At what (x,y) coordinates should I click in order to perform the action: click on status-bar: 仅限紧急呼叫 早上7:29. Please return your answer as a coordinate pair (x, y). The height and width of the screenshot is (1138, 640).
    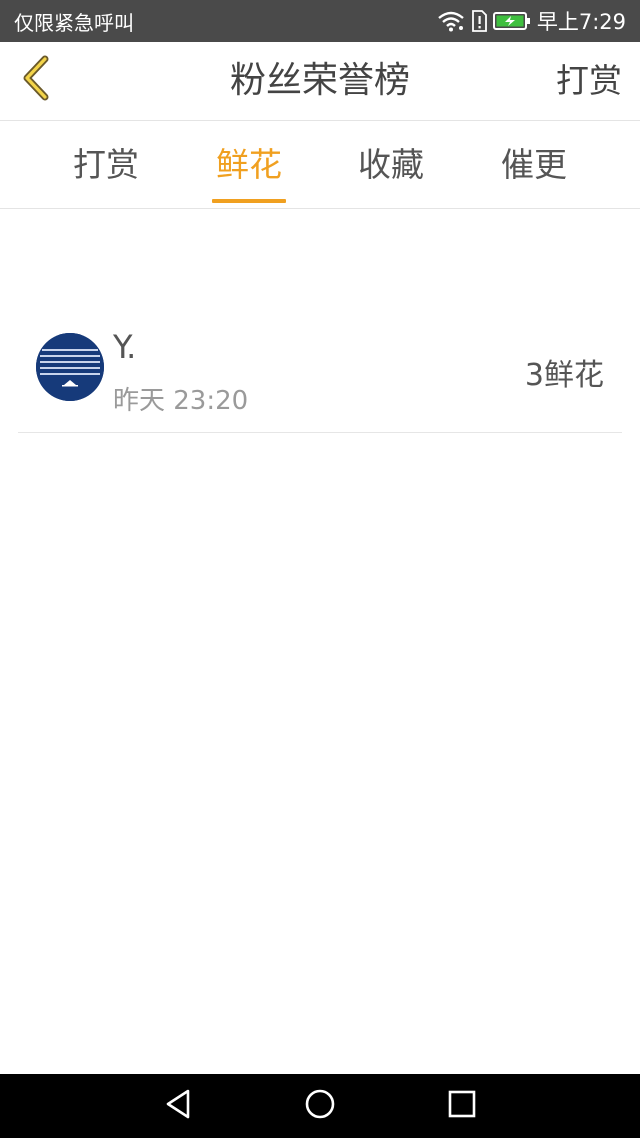
    Looking at the image, I should click on (320, 21).